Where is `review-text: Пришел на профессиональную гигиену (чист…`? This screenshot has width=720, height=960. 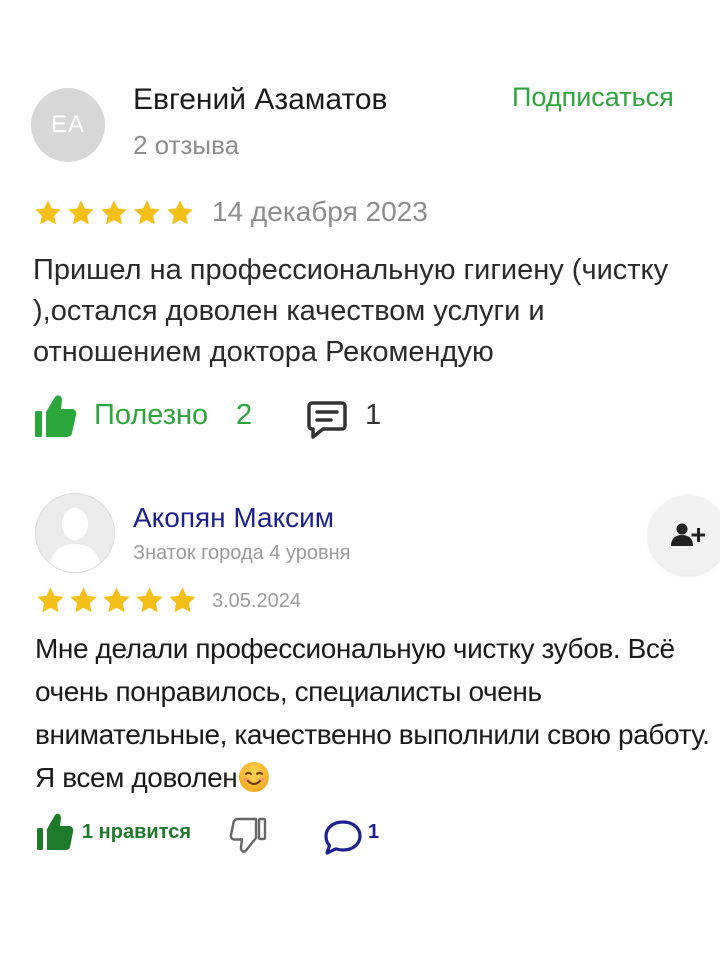 review-text: Пришел на профессиональную гигиену (чист… is located at coordinates (351, 311).